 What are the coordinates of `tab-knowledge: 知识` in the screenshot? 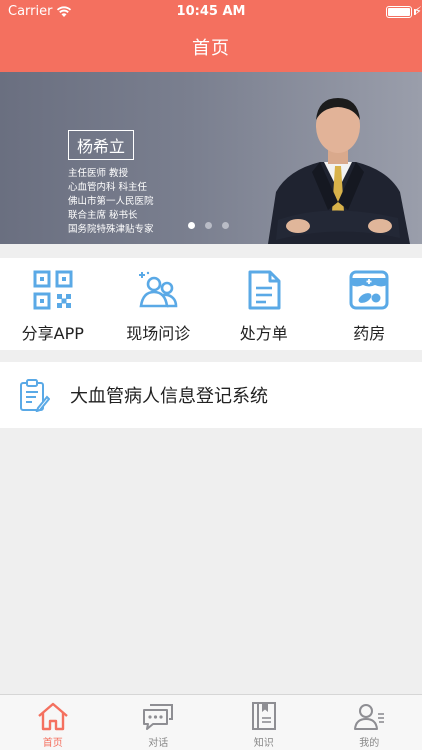 It's located at (264, 722).